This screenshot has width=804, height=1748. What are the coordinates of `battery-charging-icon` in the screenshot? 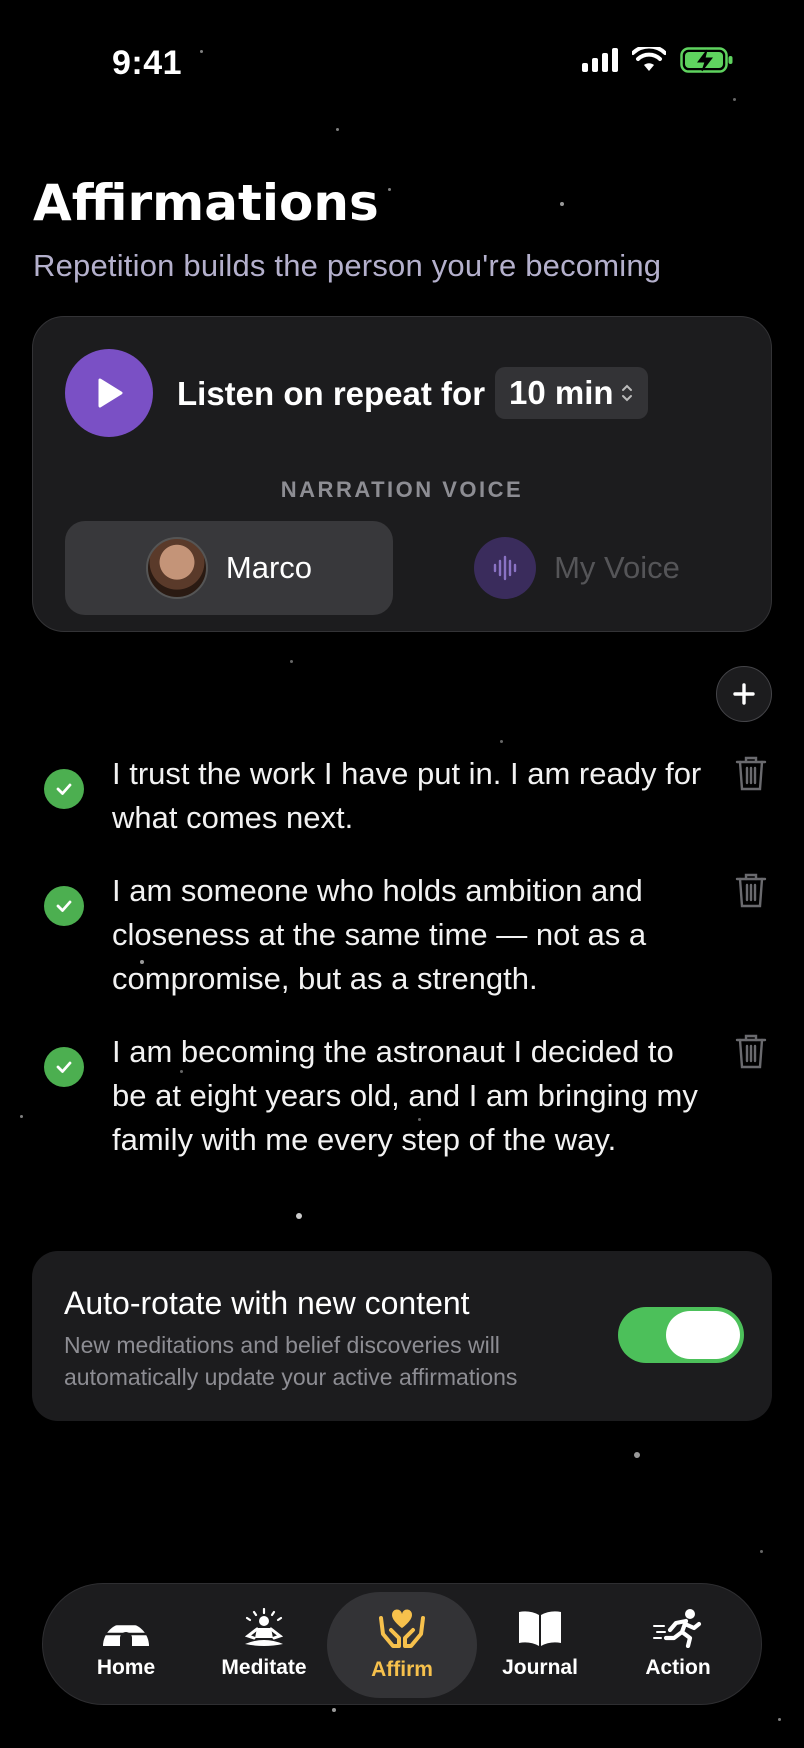 It's located at (706, 60).